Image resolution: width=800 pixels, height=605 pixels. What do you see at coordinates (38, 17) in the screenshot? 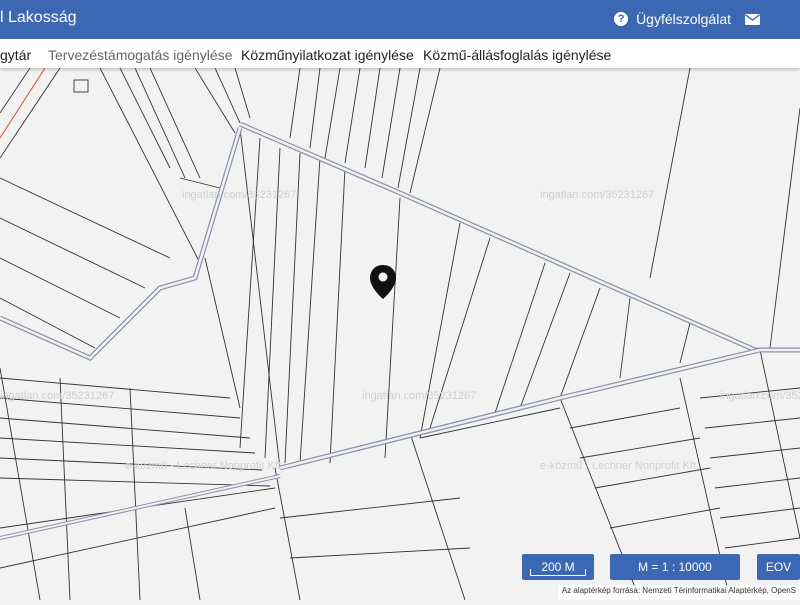
I see `app-title: l Lakosság` at bounding box center [38, 17].